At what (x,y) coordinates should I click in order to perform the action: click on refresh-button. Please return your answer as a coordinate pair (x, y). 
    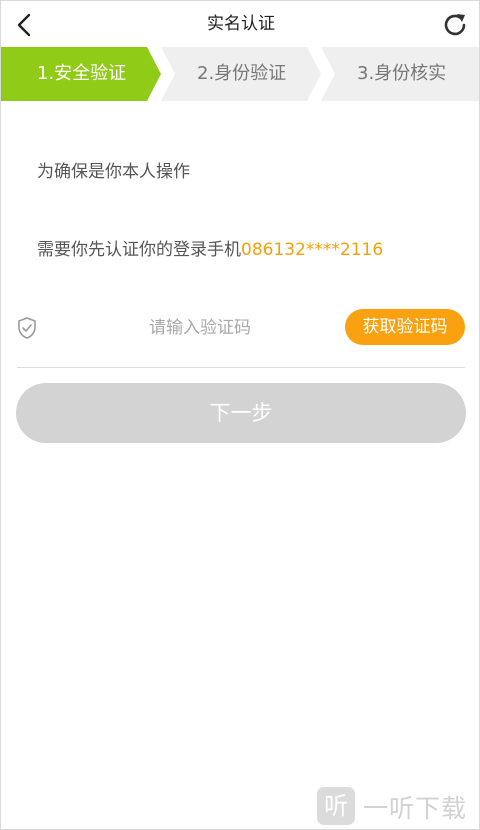
    Looking at the image, I should click on (455, 25).